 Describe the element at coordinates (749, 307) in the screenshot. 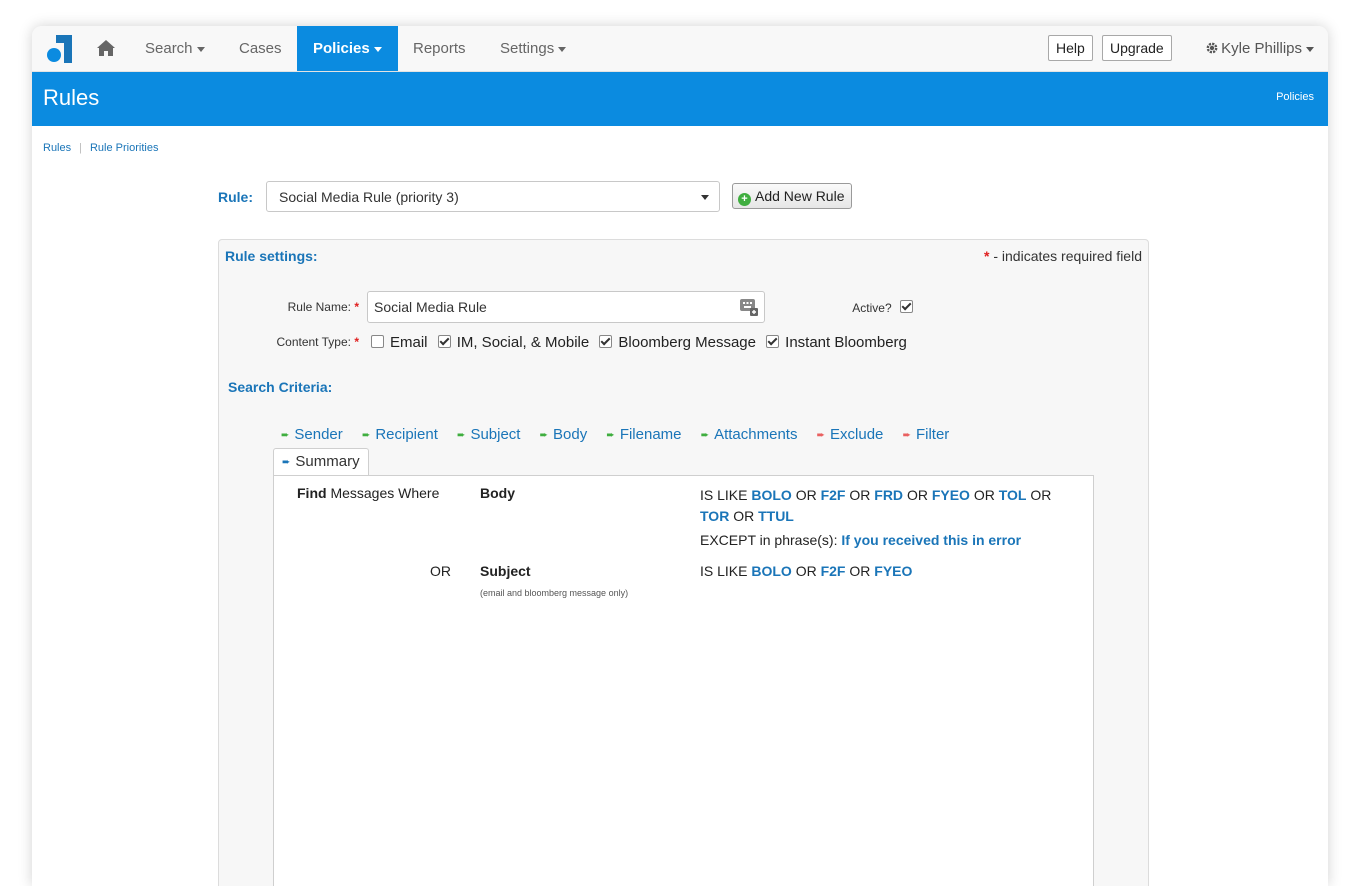

I see `keyboard-icon` at that location.